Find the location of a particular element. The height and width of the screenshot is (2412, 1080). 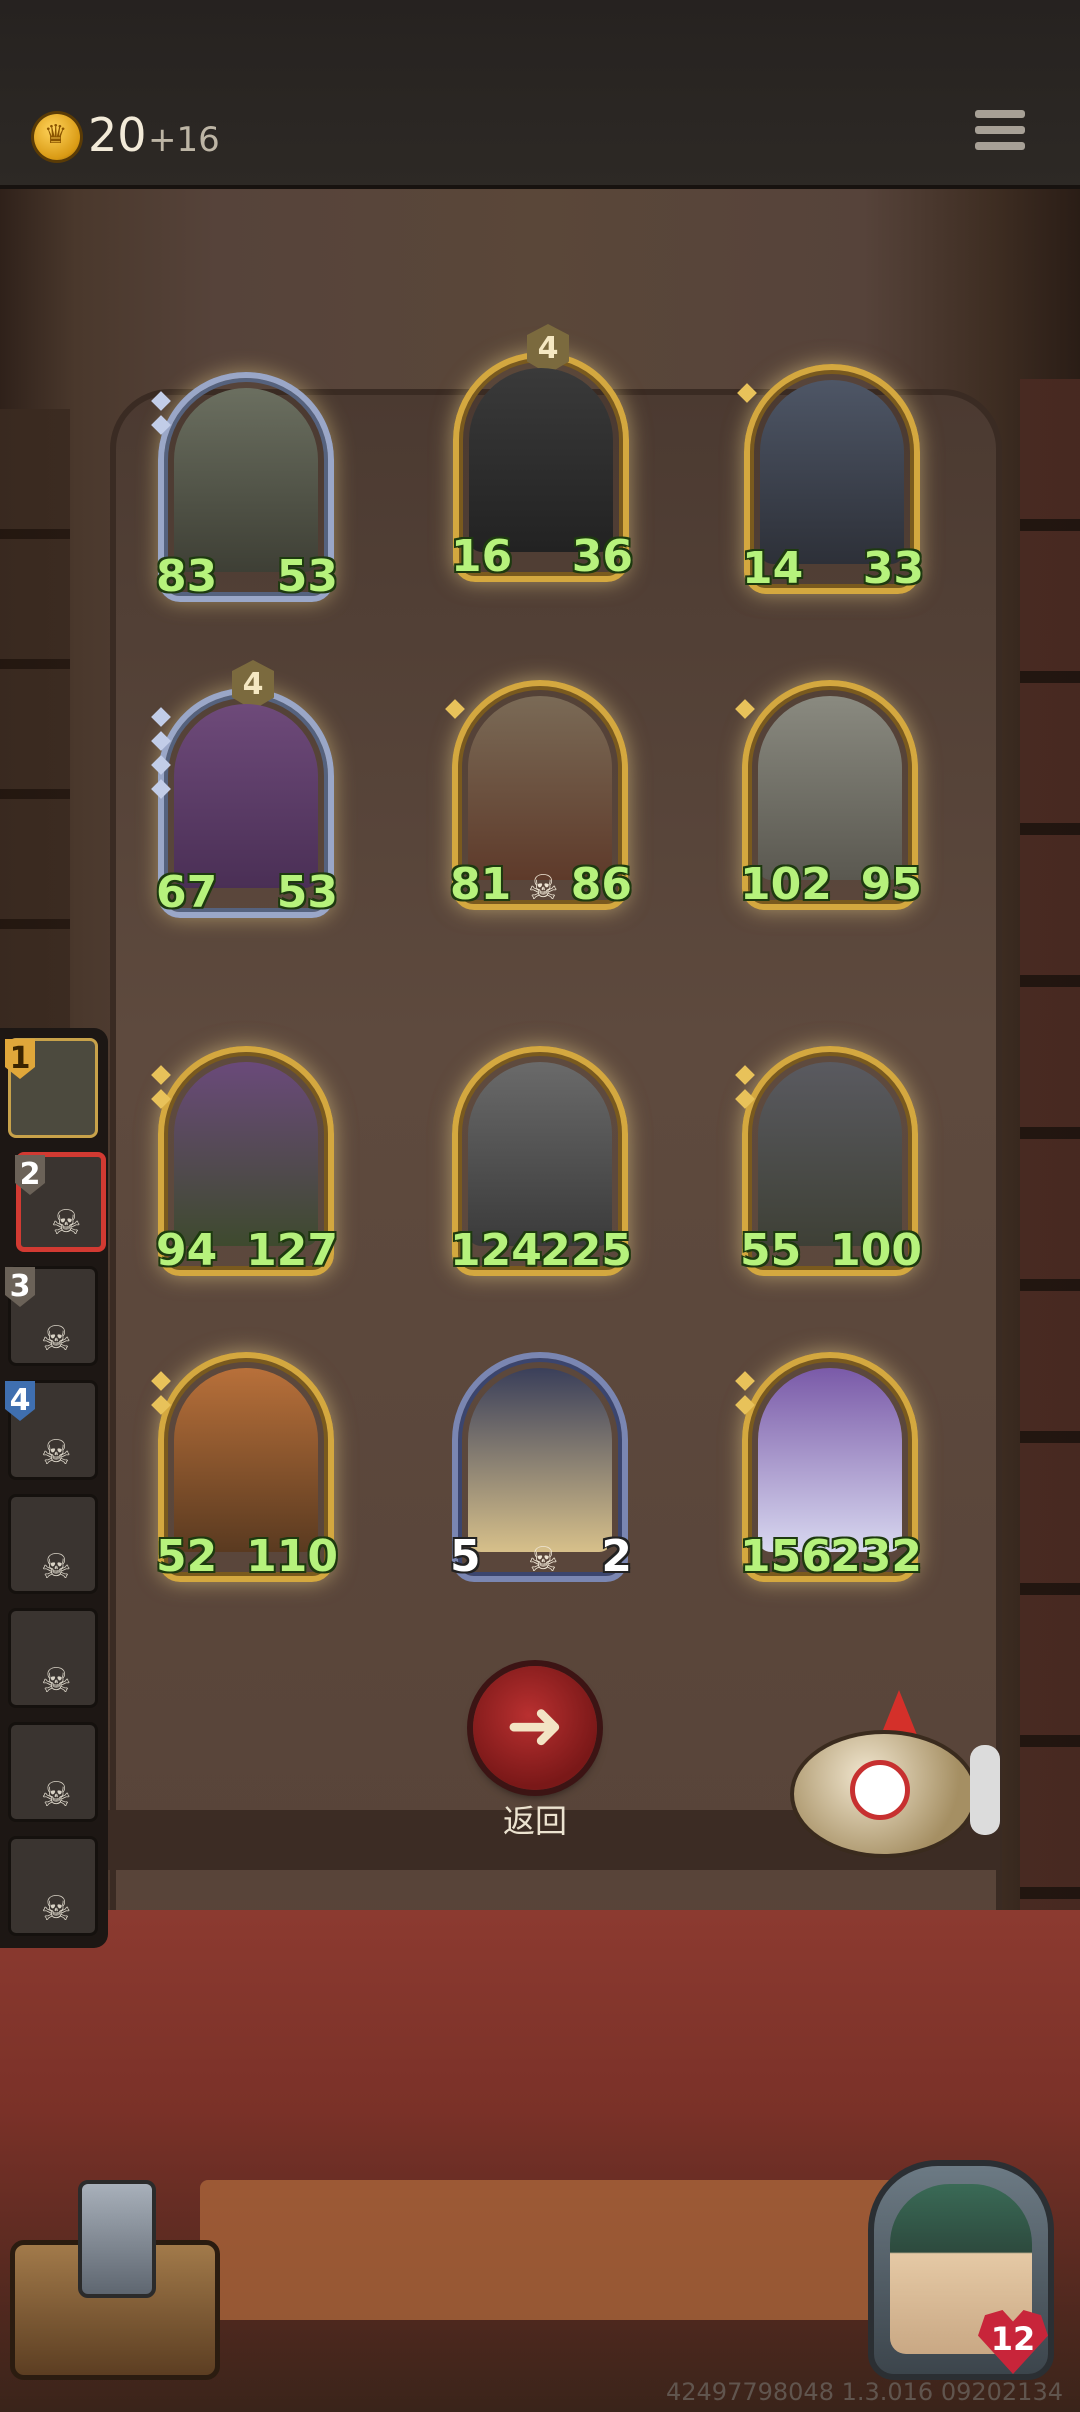

build-id: 42497798048 1.3.016 09202134 is located at coordinates (864, 2392).